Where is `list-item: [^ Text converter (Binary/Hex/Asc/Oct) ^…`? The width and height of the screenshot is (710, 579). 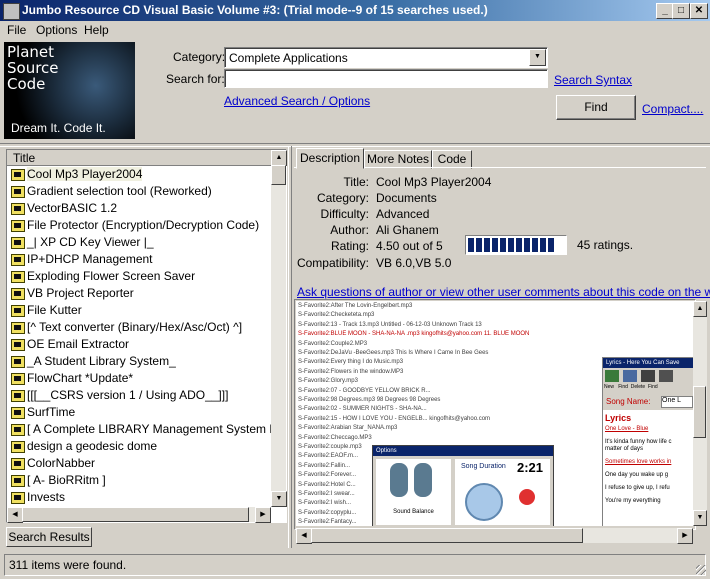 list-item: [^ Text converter (Binary/Hex/Asc/Oct) ^… is located at coordinates (139, 327).